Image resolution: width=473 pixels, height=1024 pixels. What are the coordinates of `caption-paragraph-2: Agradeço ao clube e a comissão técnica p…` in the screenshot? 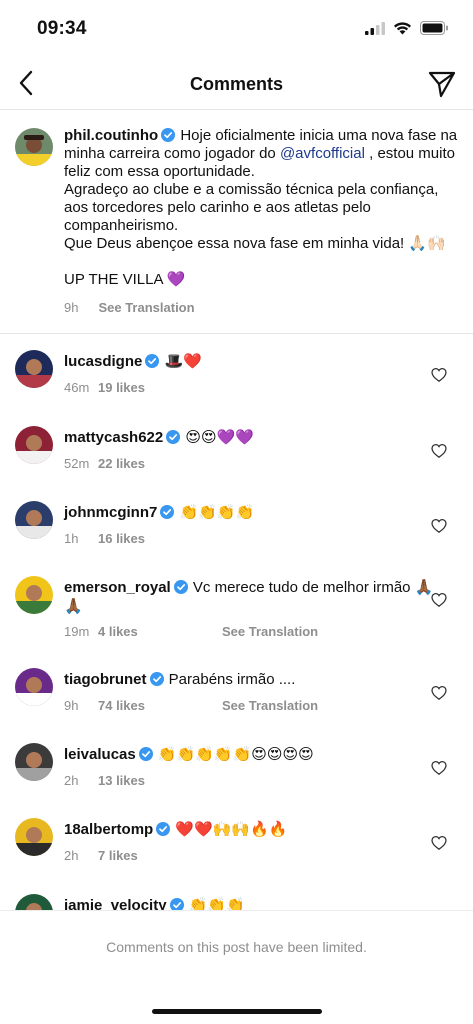 It's located at (251, 207).